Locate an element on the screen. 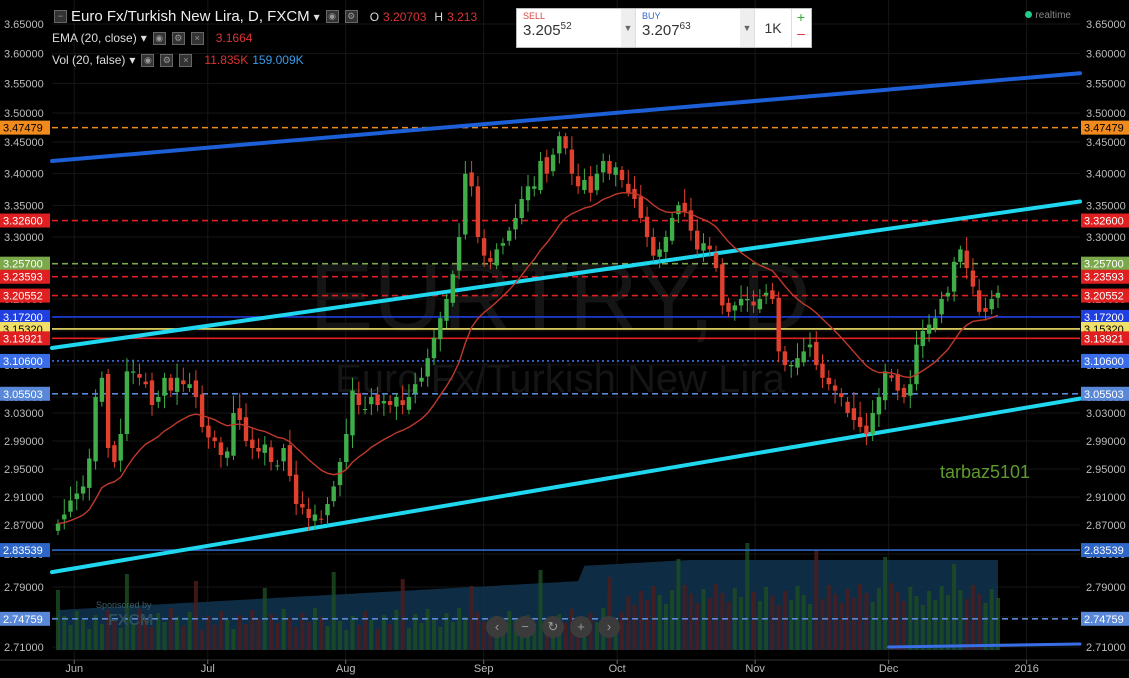  y-tick-label-right: 3.03000 is located at coordinates (1106, 414).